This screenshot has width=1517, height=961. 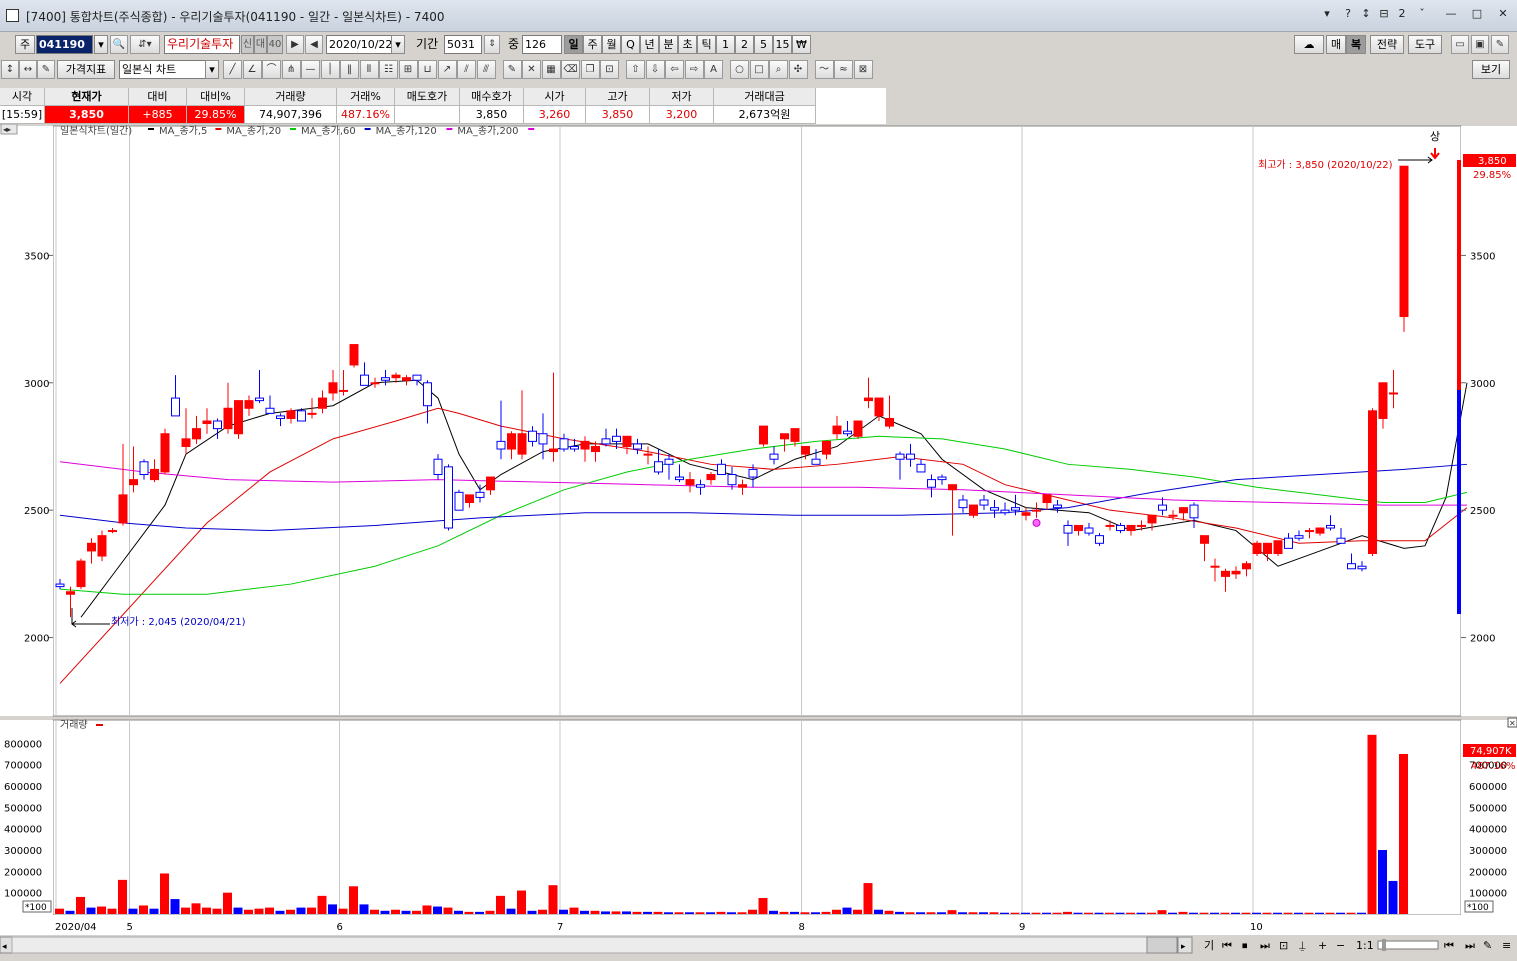 What do you see at coordinates (119, 44) in the screenshot?
I see `search-icon: 🔍` at bounding box center [119, 44].